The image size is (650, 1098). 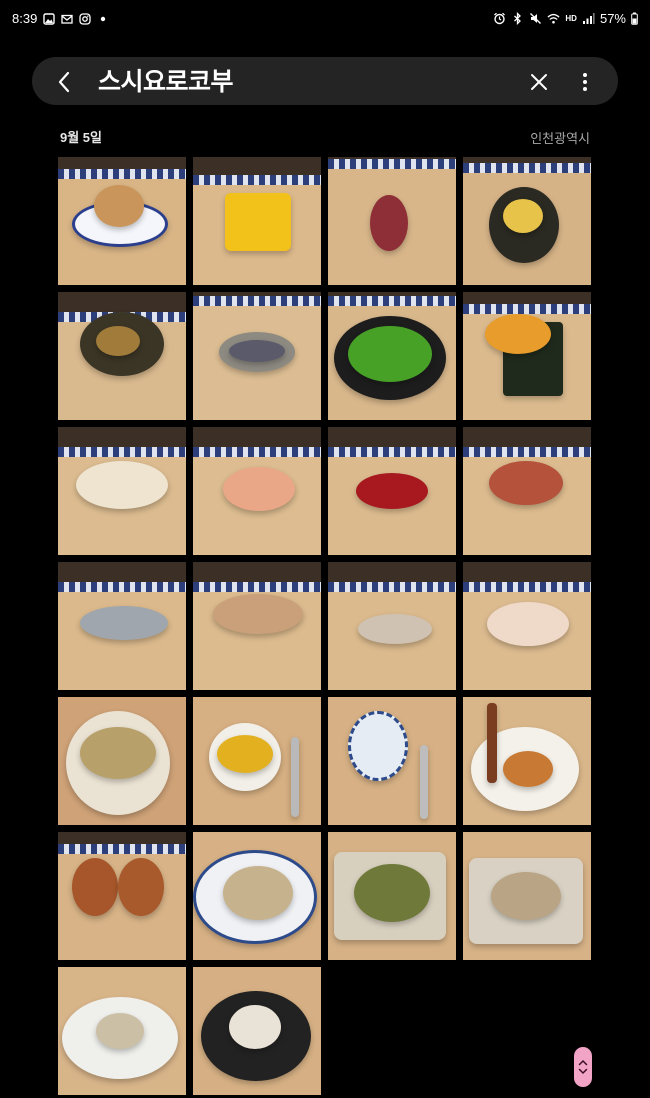 What do you see at coordinates (103, 19) in the screenshot?
I see `notification-dot-icon` at bounding box center [103, 19].